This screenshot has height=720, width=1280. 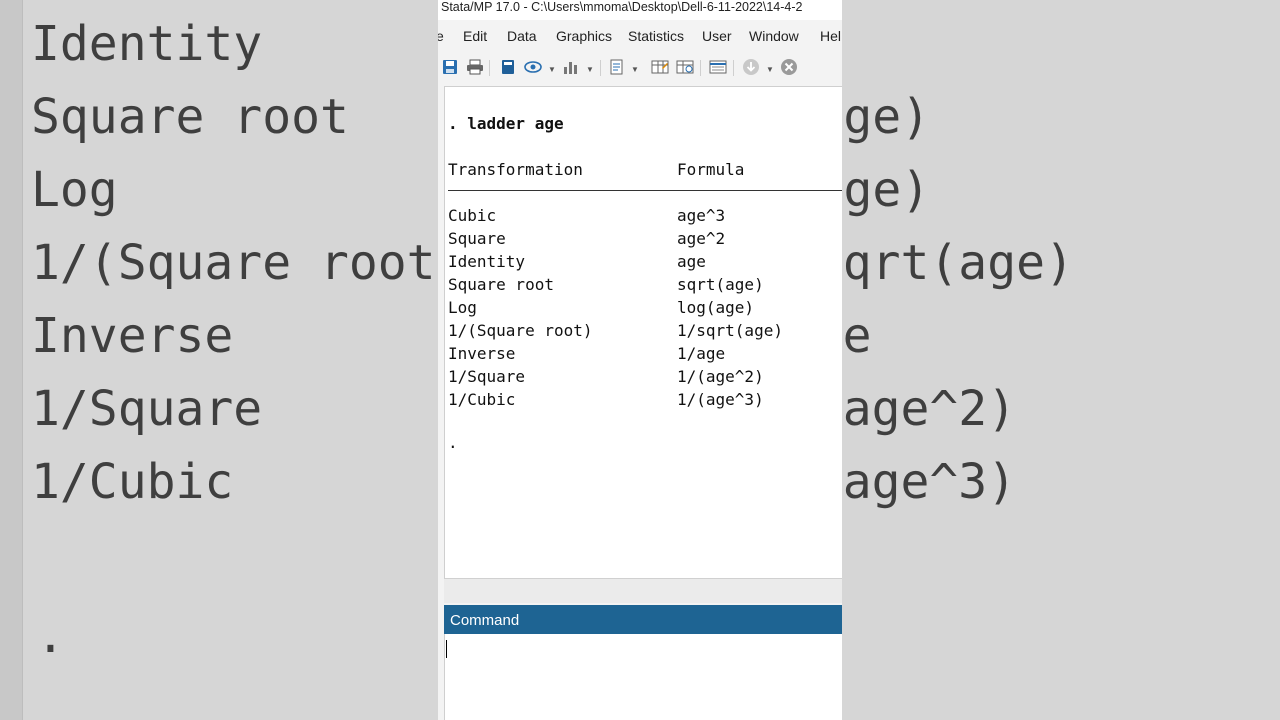 What do you see at coordinates (522, 36) in the screenshot?
I see `menu-data: Data` at bounding box center [522, 36].